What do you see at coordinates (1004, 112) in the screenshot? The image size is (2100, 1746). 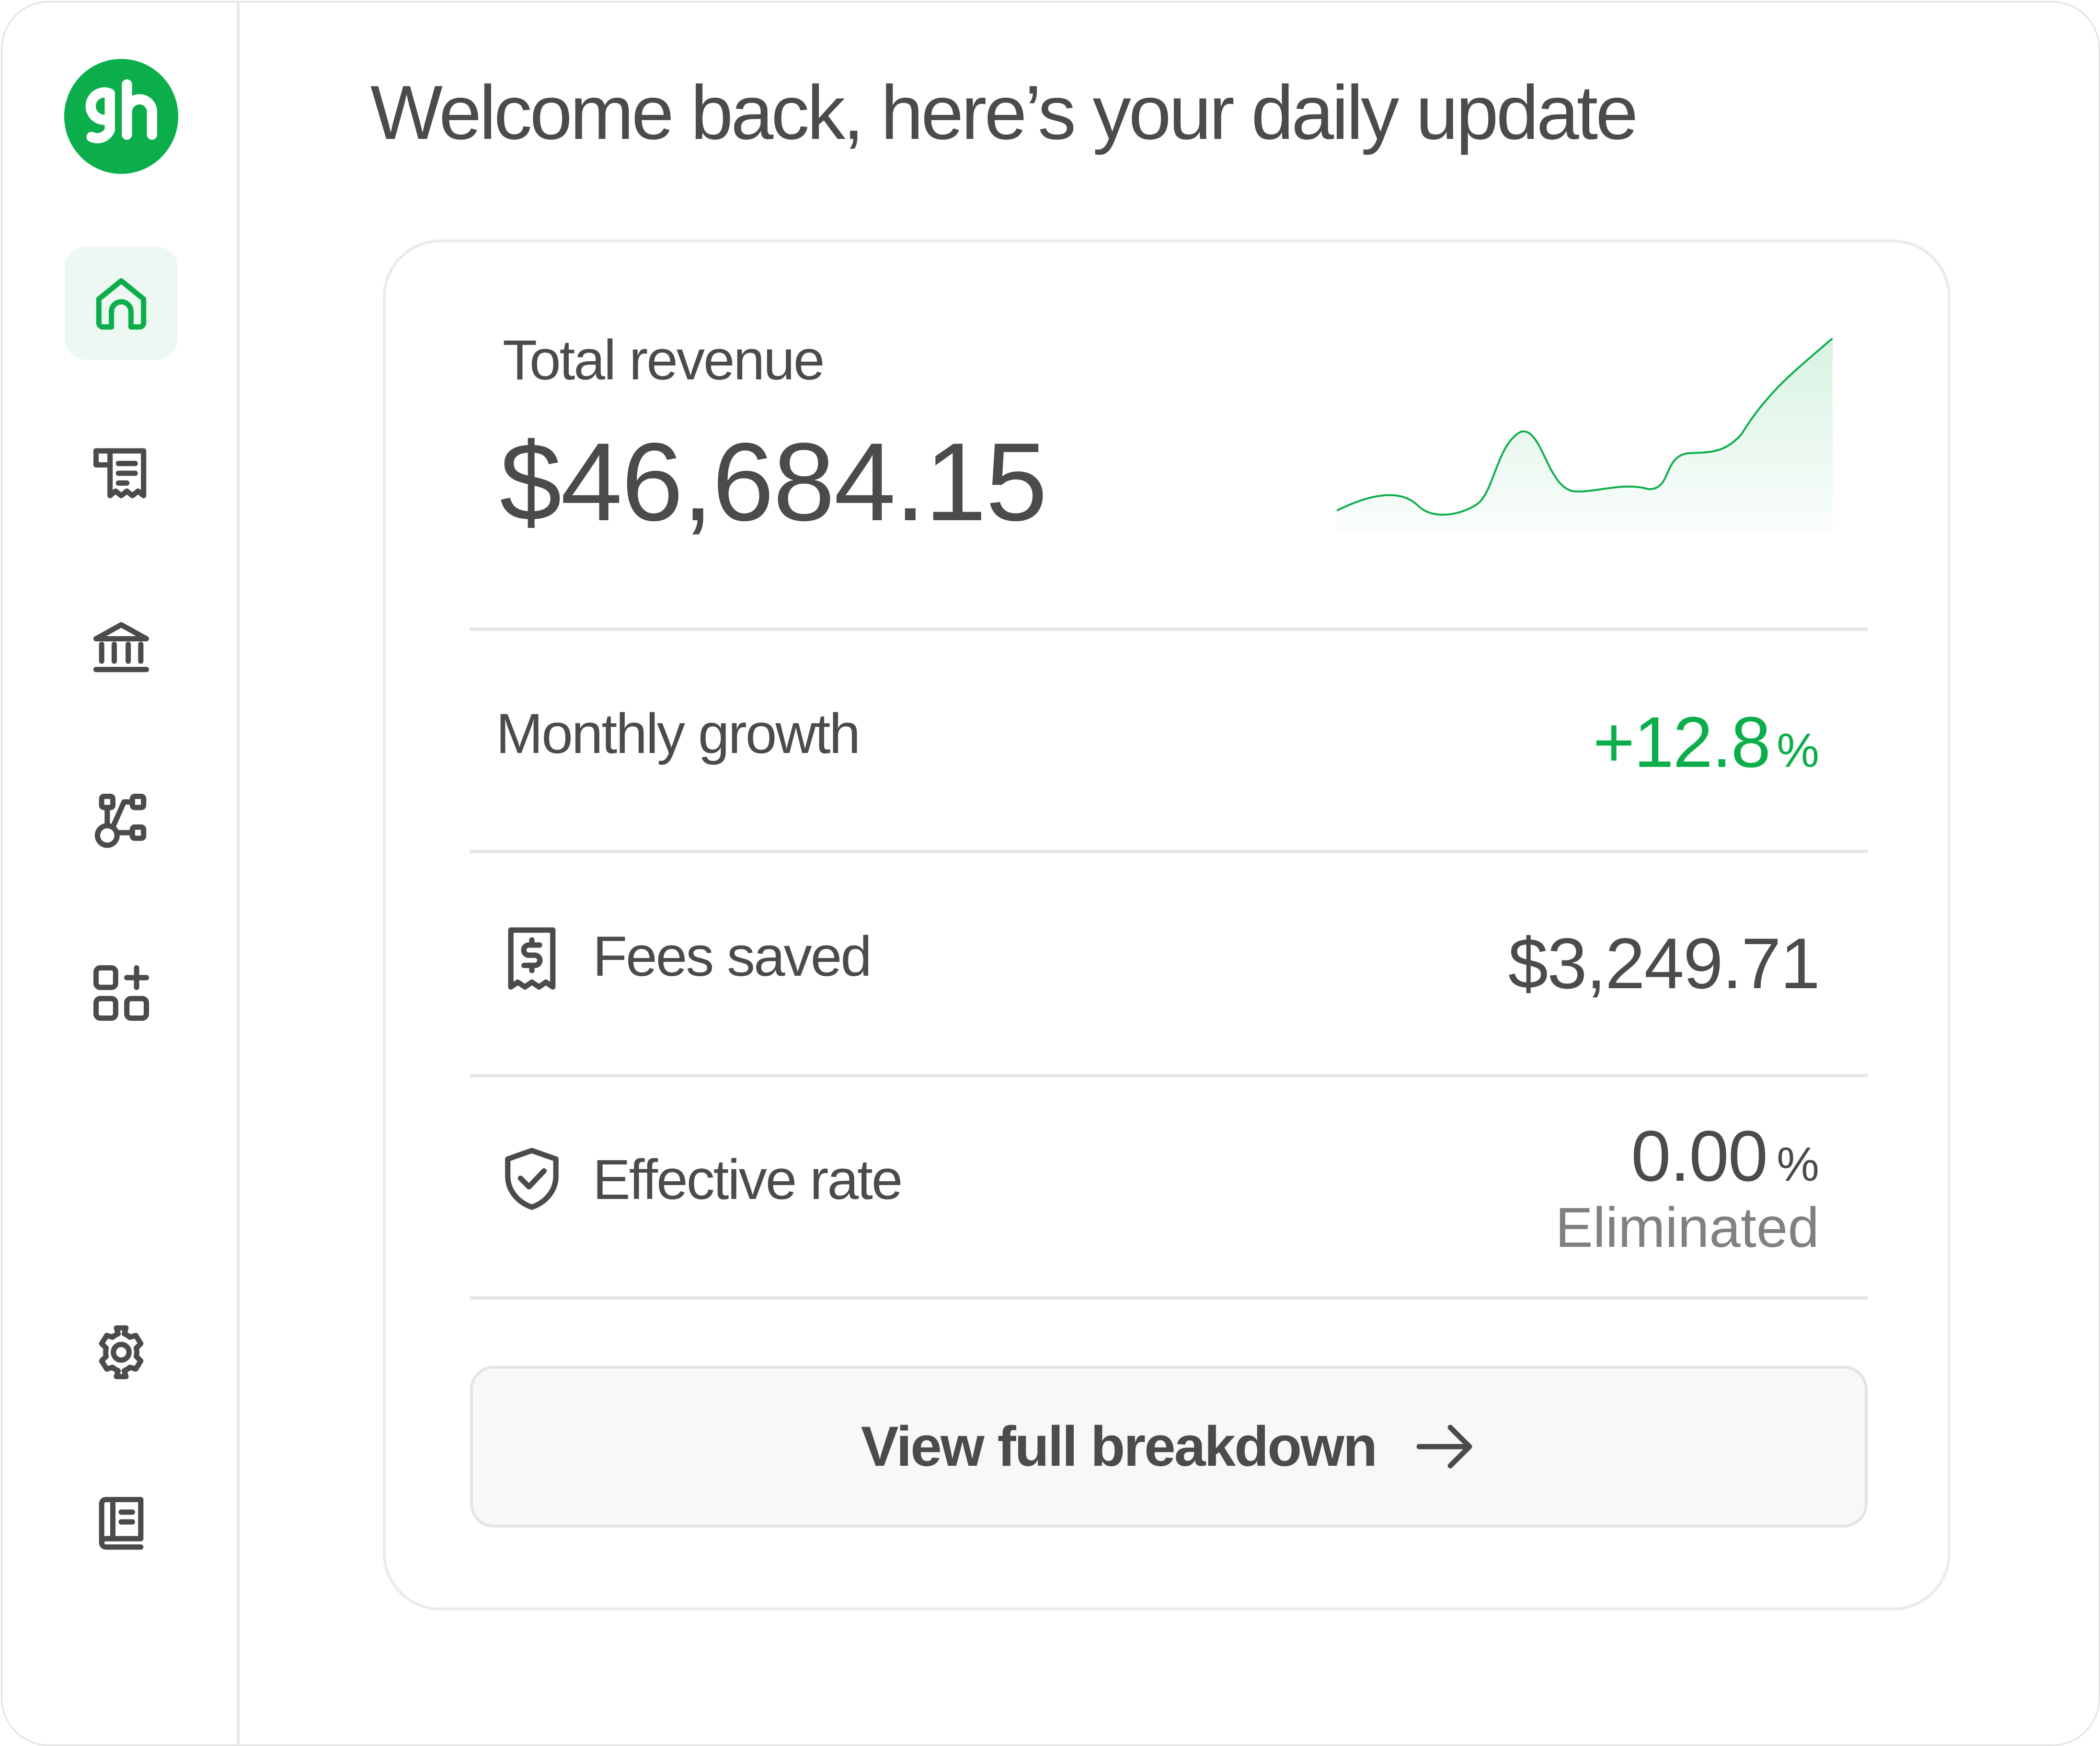 I see `page-title: Welcome back, here’s your daily update` at bounding box center [1004, 112].